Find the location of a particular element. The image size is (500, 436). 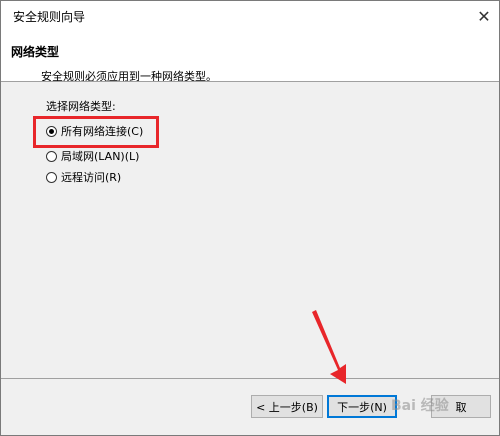

radio-lan: 局域网(LAN)(L) is located at coordinates (92, 156).